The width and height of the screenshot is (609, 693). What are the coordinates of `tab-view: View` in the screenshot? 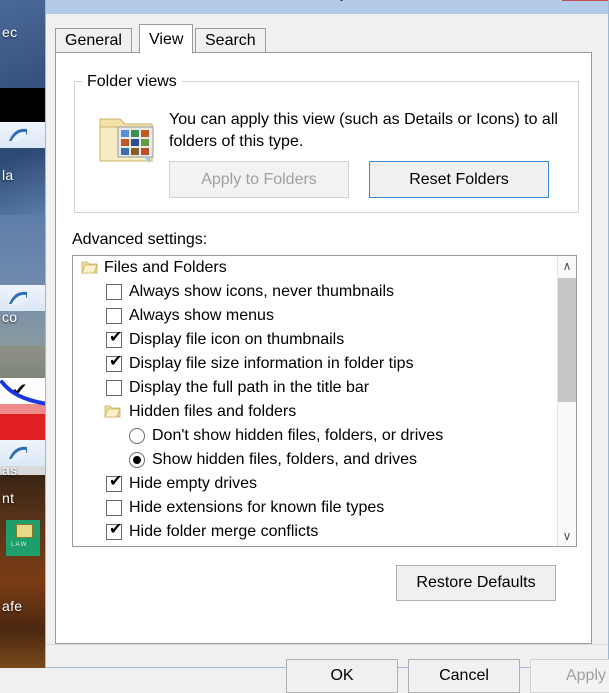 It's located at (166, 39).